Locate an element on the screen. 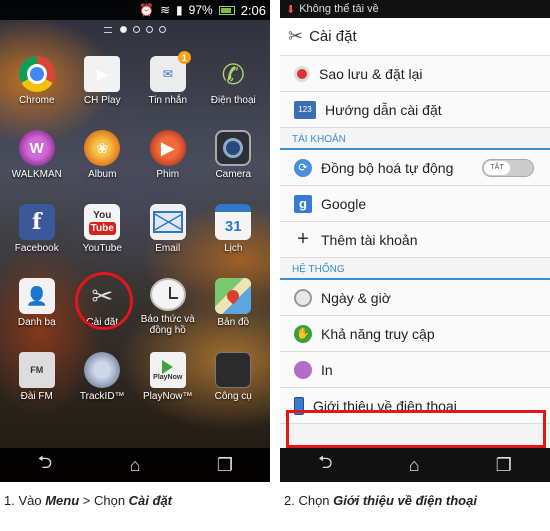 This screenshot has width=550, height=531. trackid-icon is located at coordinates (102, 370).